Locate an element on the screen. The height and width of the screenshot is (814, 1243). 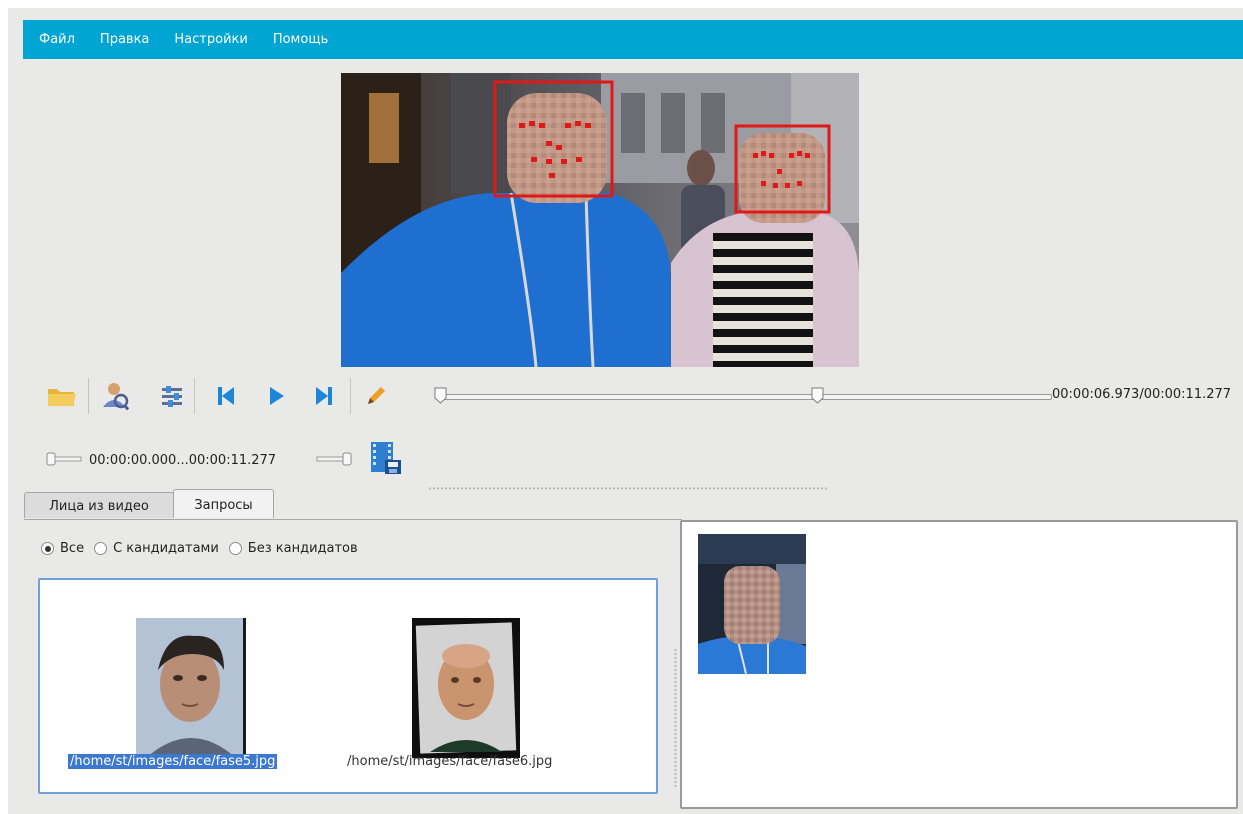
range-end-handle is located at coordinates (334, 459).